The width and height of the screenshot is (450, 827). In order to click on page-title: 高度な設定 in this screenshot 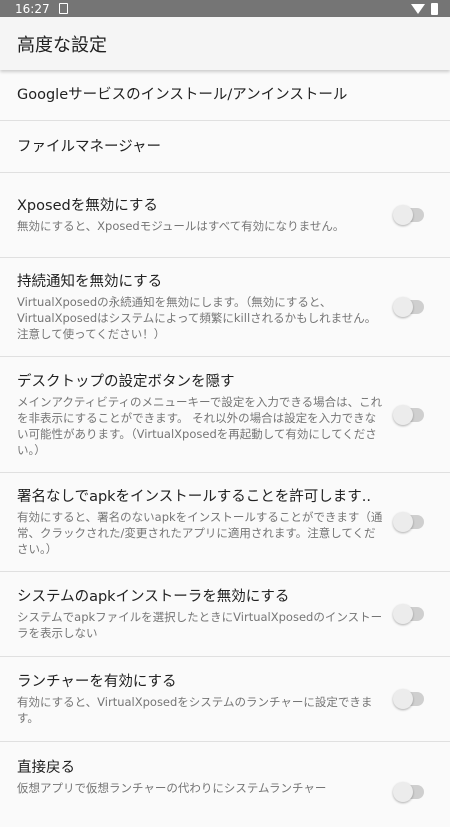, I will do `click(62, 45)`.